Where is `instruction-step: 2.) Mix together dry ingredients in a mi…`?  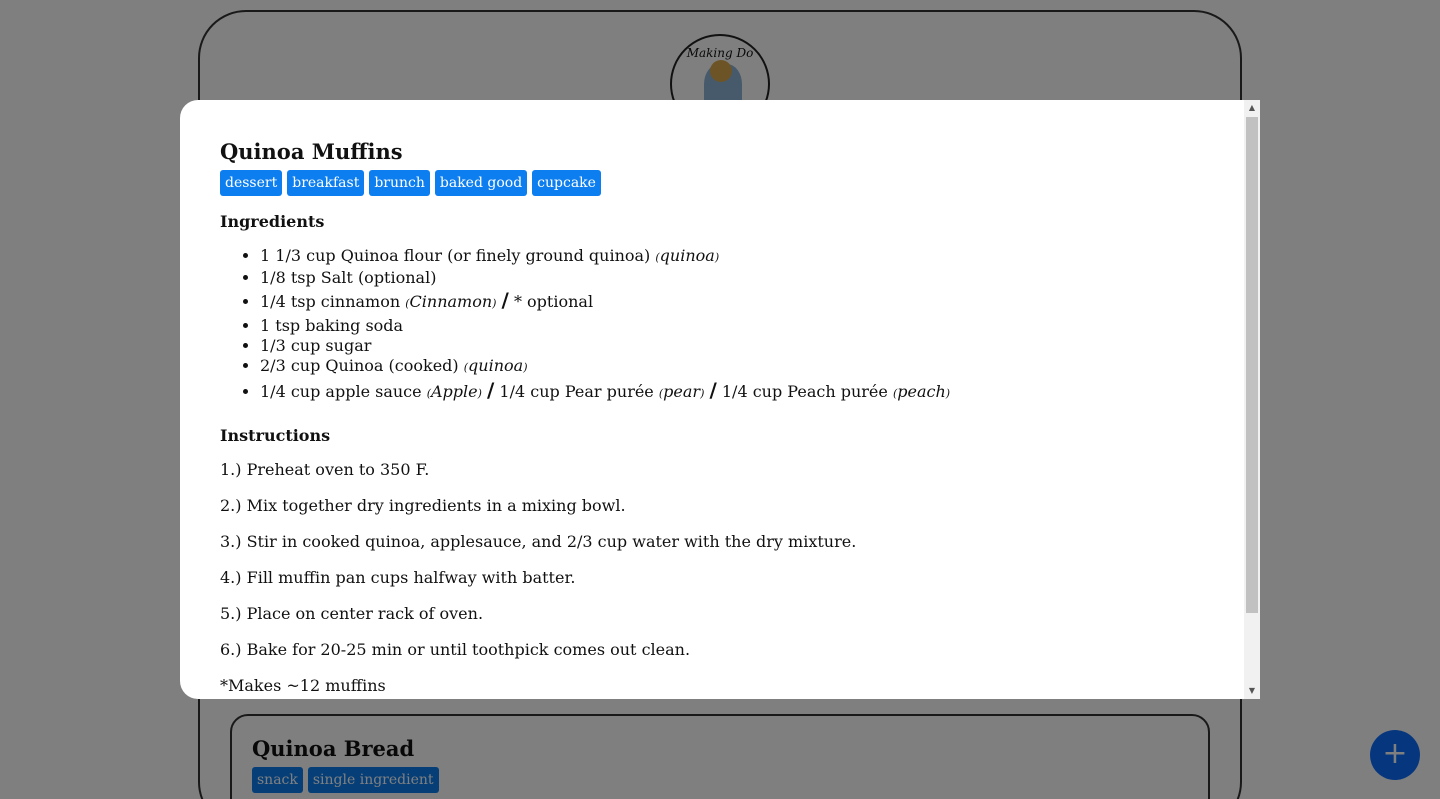
instruction-step: 2.) Mix together dry ingredients in a mi… is located at coordinates (423, 505).